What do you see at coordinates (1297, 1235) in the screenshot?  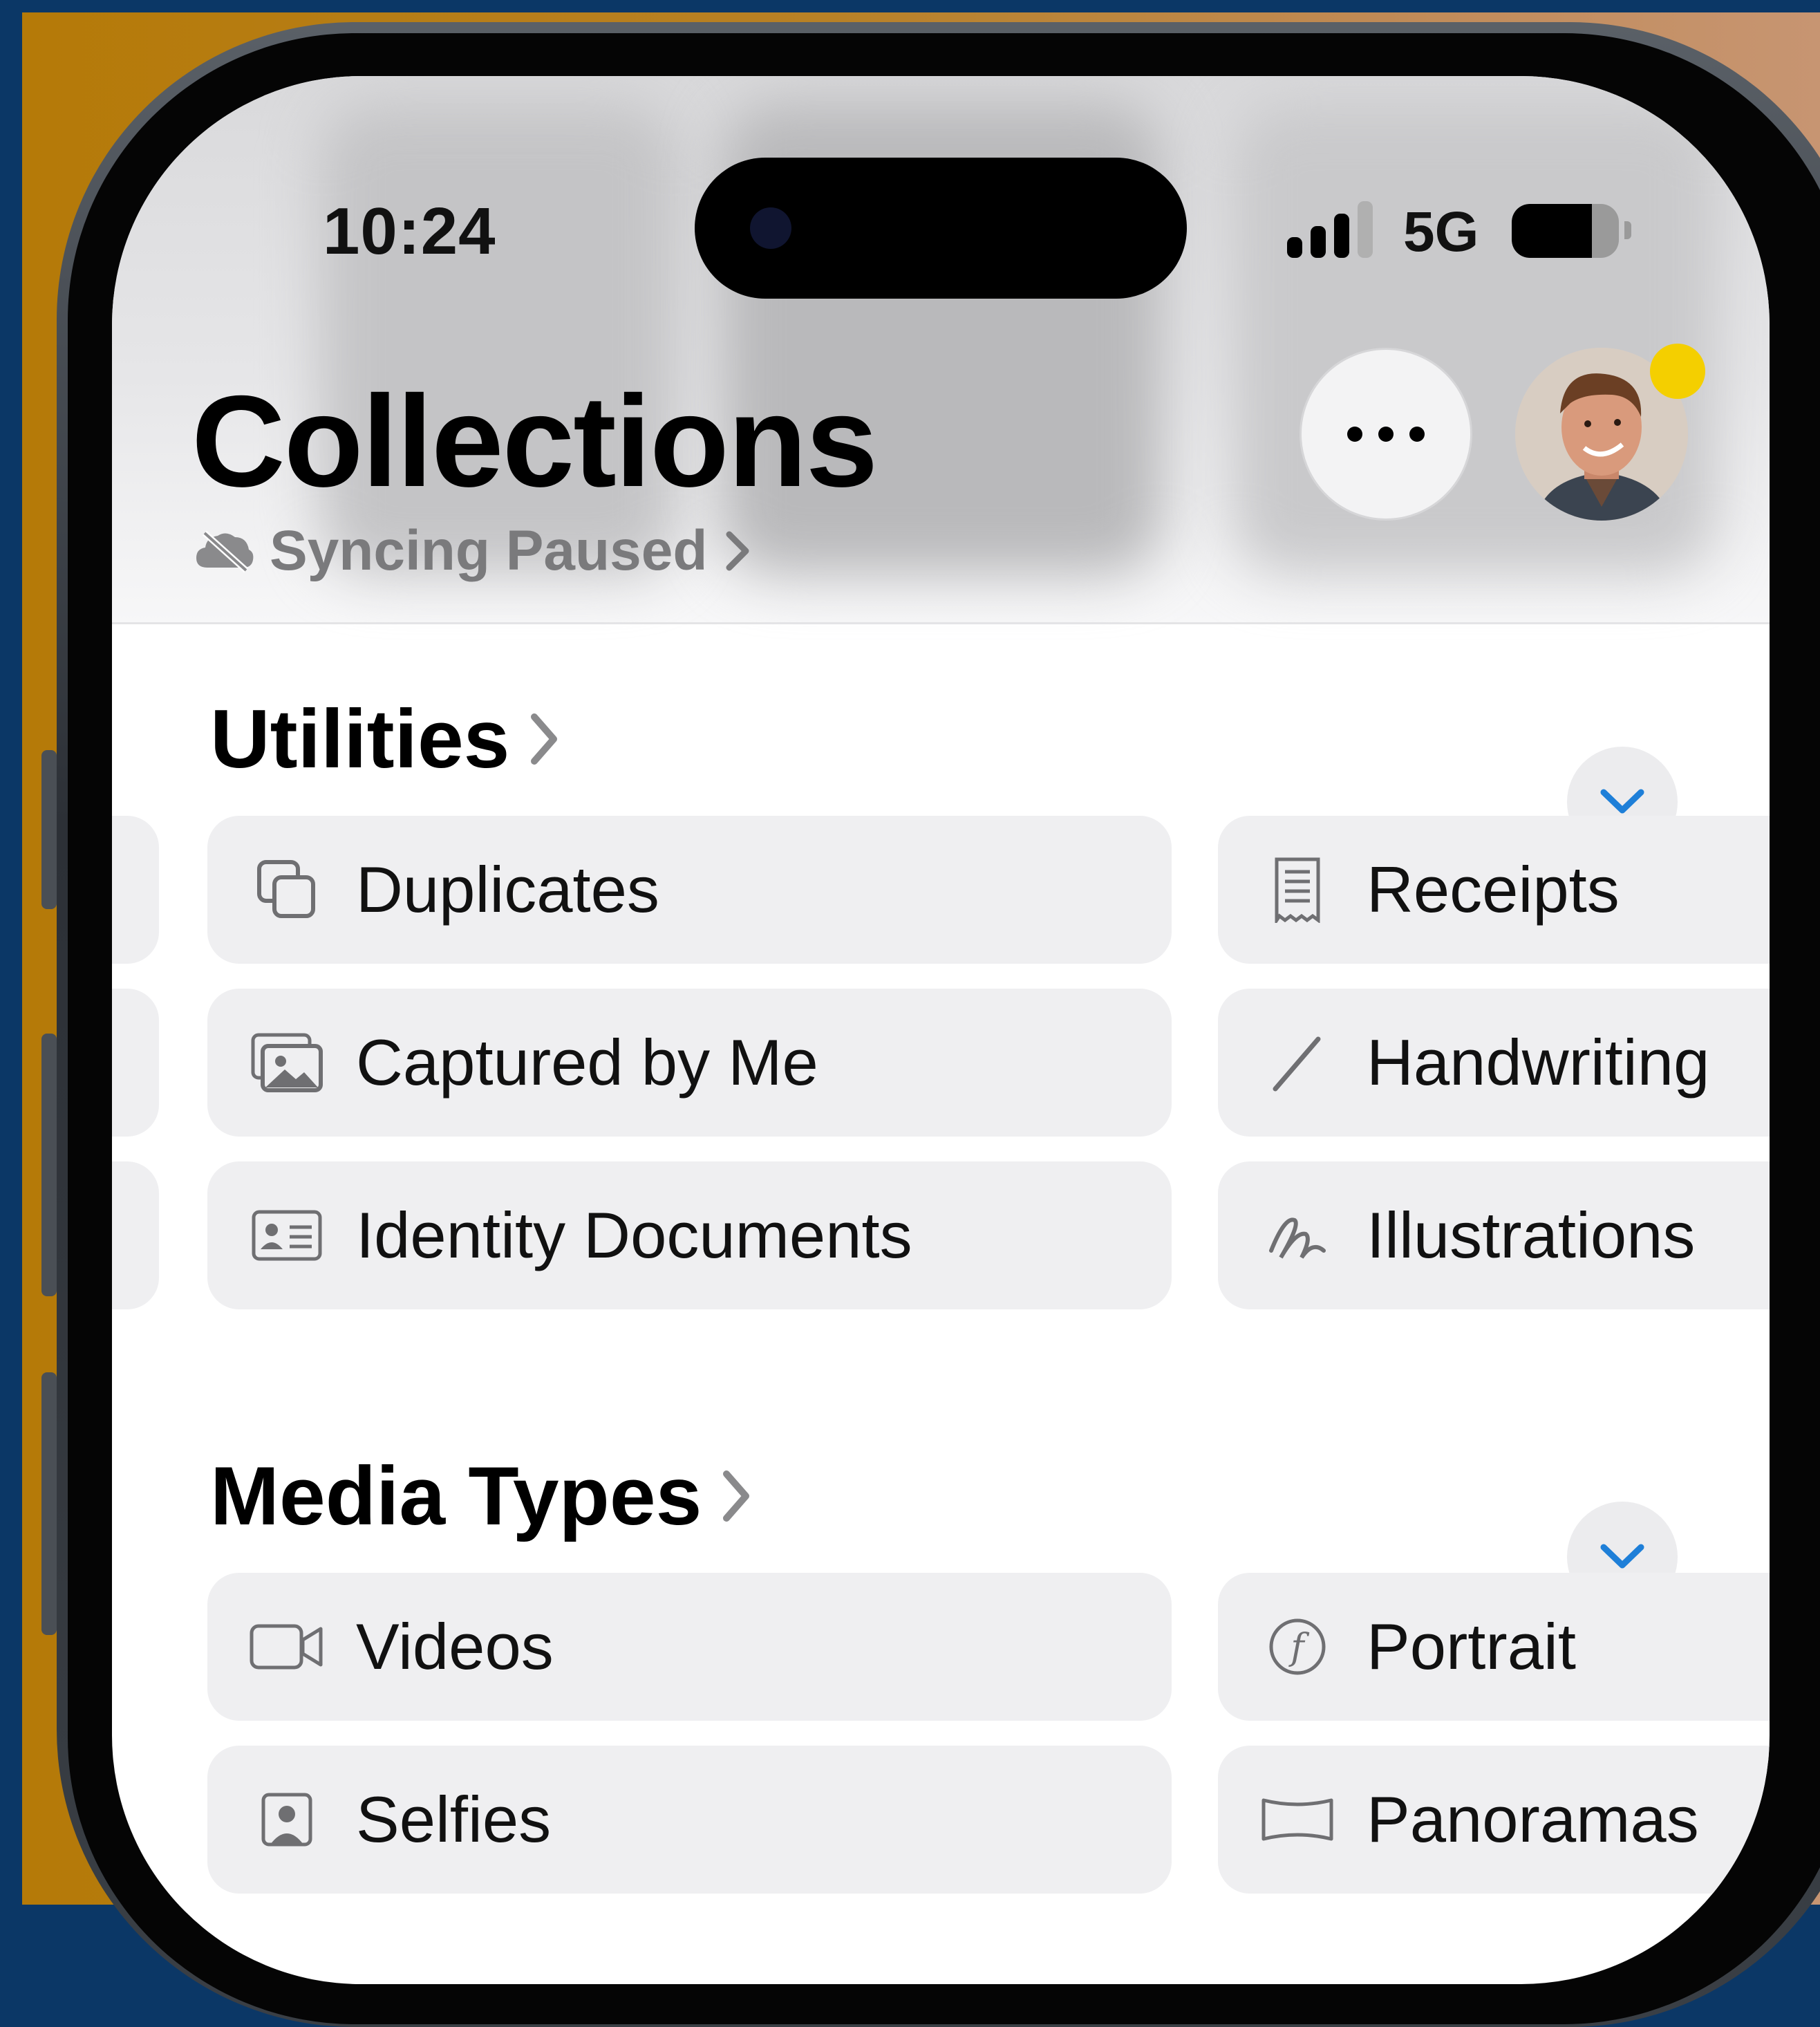 I see `scribble-icon` at bounding box center [1297, 1235].